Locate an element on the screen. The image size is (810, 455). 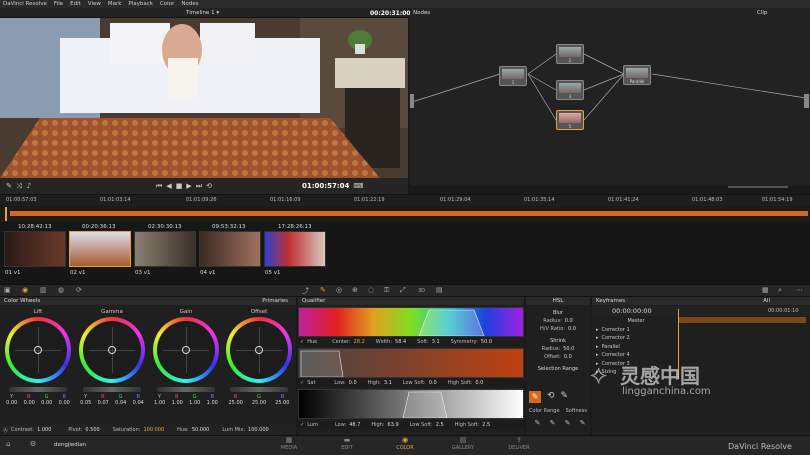
keyframe-row: ▸ Sizing is located at coordinates (634, 372).